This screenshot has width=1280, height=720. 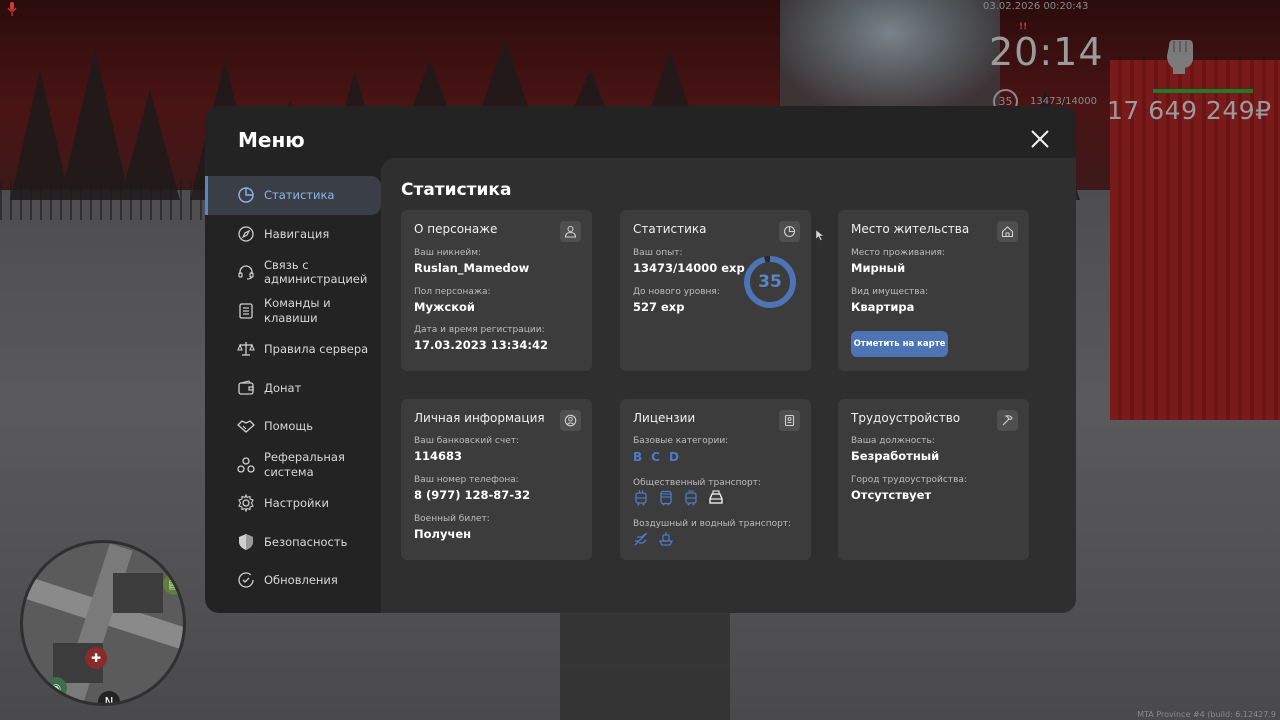 I want to click on fist-icon, so click(x=1180, y=57).